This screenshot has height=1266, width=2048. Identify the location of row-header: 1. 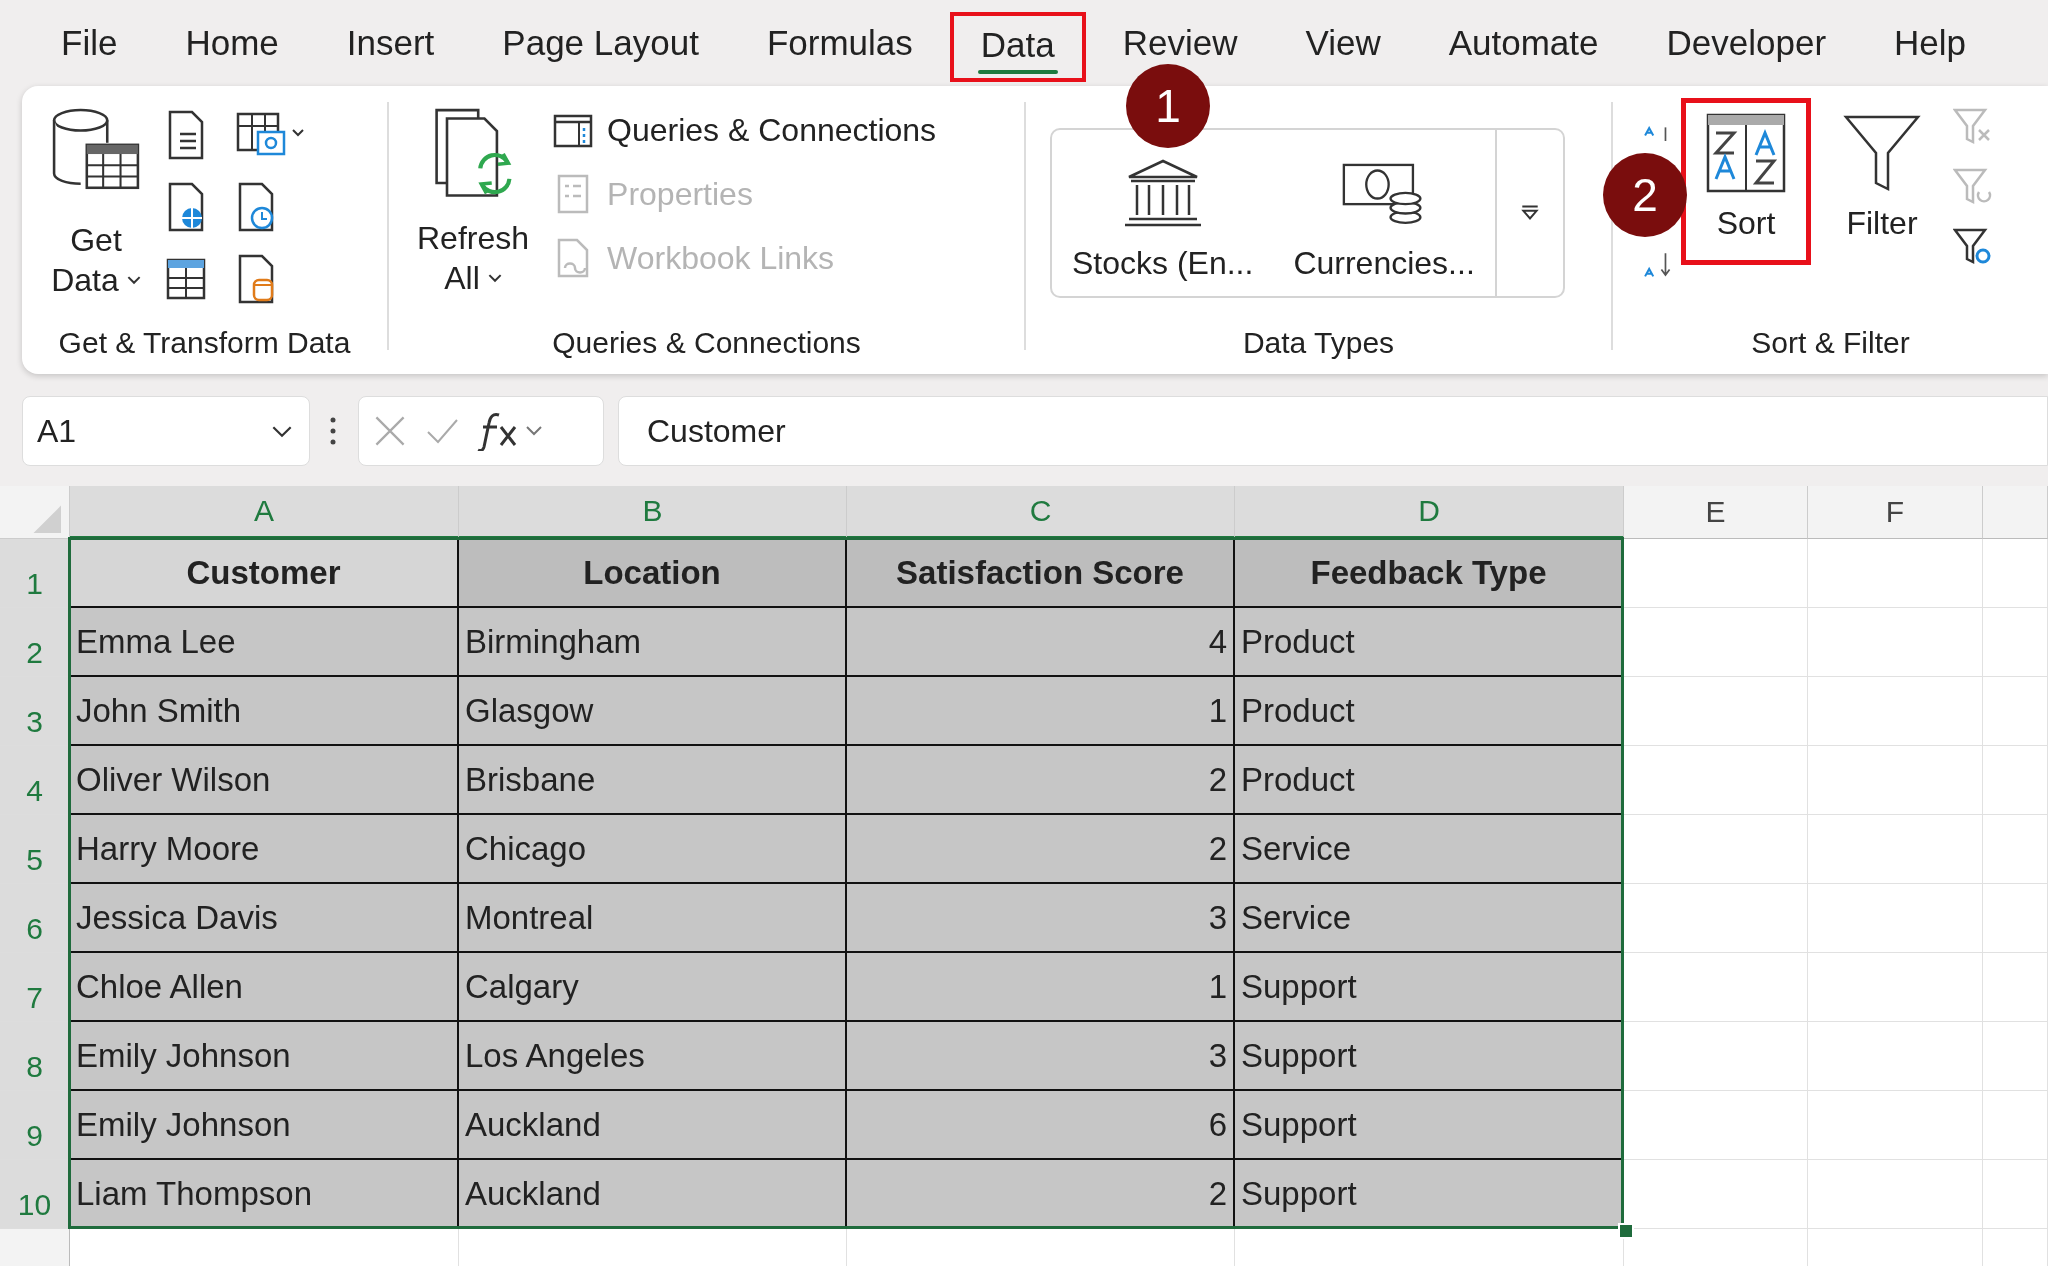
(35, 573).